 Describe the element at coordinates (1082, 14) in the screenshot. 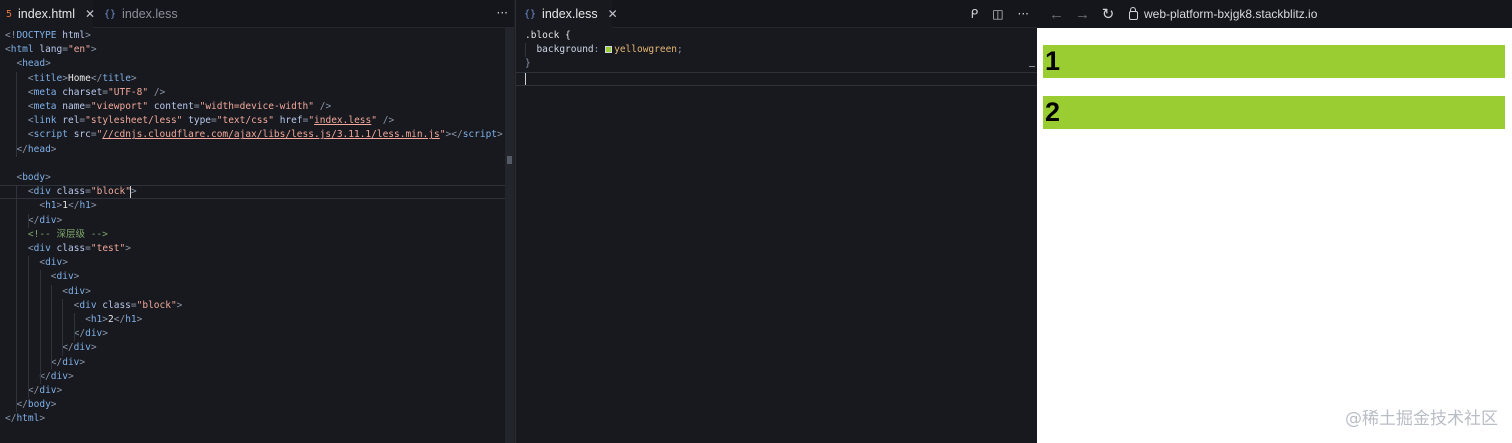

I see `forward-arrow-icon: →` at that location.